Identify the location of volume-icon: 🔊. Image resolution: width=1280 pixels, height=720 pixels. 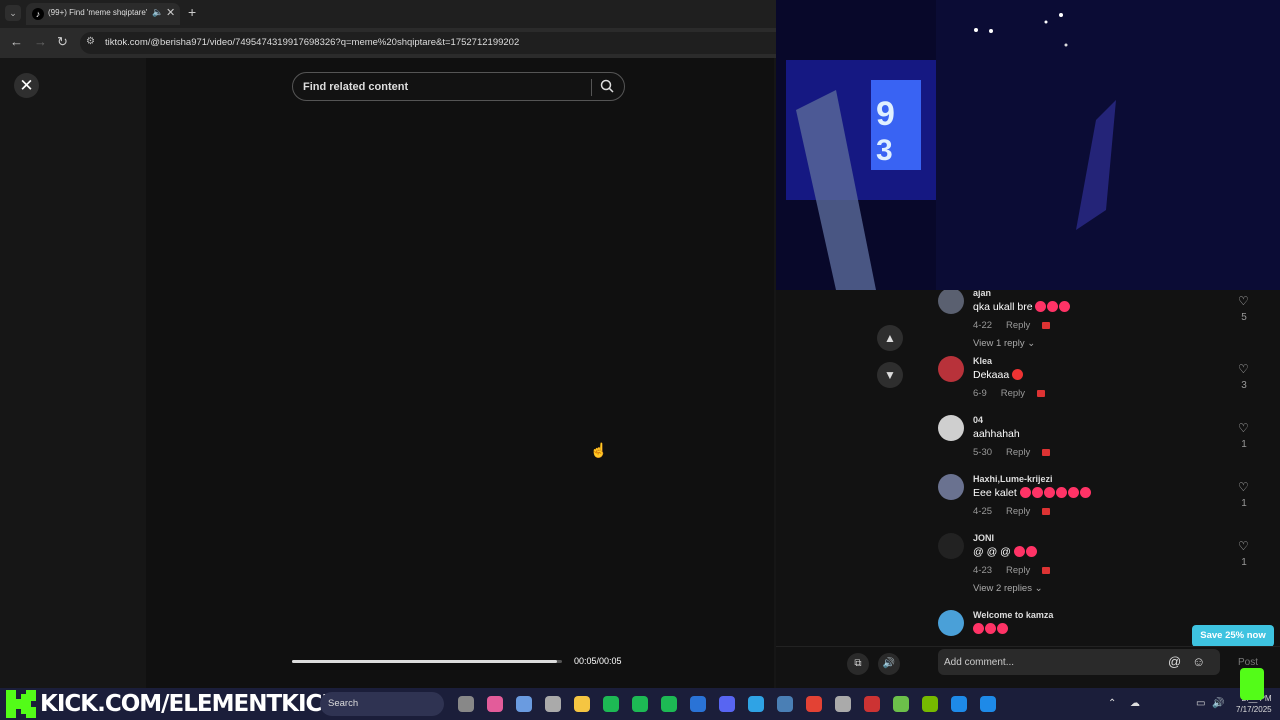
(889, 664).